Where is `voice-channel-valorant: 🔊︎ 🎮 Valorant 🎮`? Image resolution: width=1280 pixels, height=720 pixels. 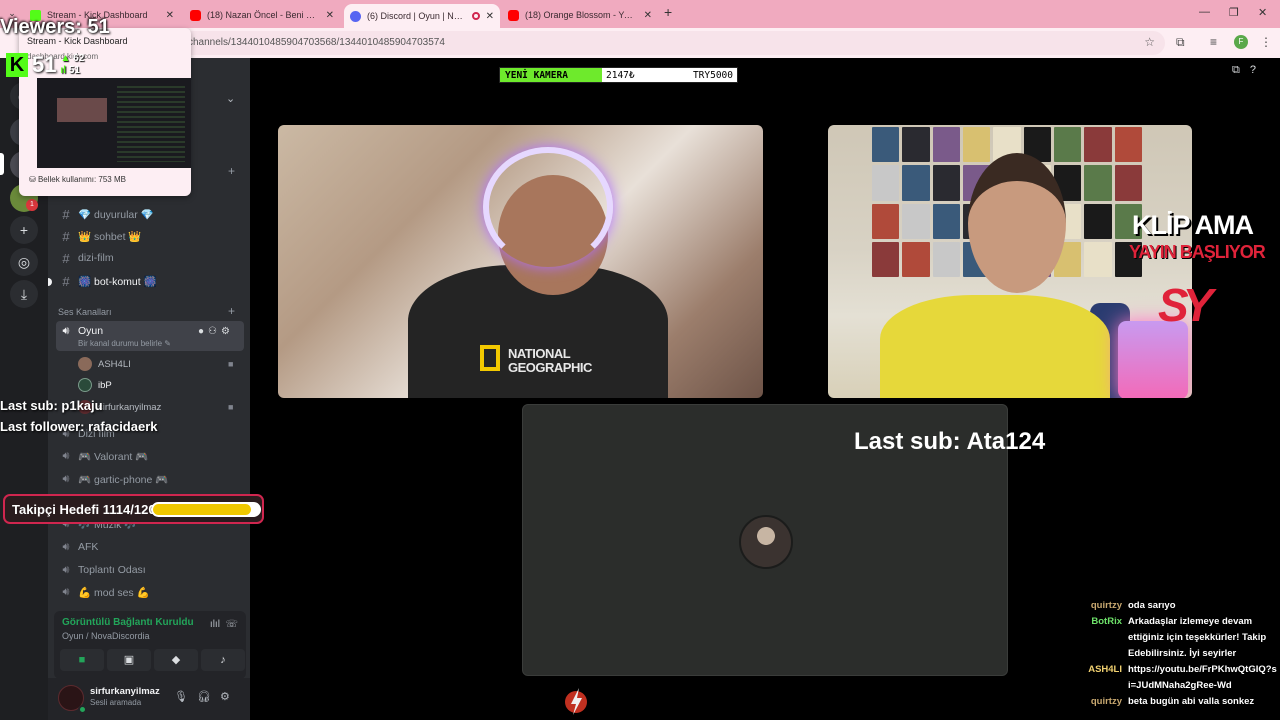 voice-channel-valorant: 🔊︎ 🎮 Valorant 🎮 is located at coordinates (150, 456).